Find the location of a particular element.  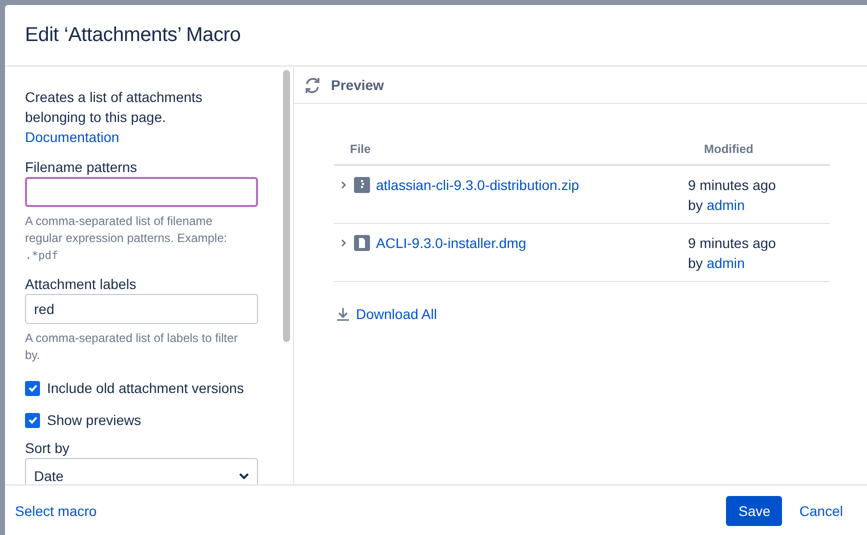

preview-title: Preview is located at coordinates (357, 85).